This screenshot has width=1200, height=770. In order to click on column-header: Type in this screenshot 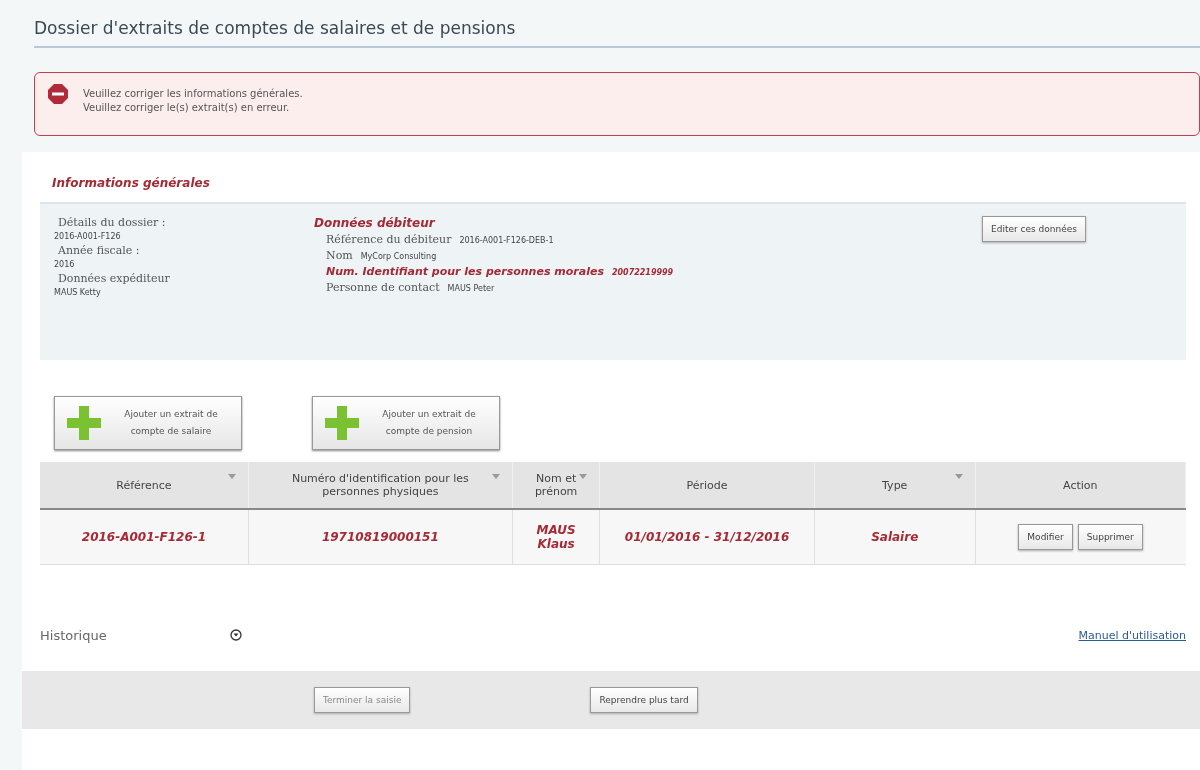, I will do `click(895, 485)`.